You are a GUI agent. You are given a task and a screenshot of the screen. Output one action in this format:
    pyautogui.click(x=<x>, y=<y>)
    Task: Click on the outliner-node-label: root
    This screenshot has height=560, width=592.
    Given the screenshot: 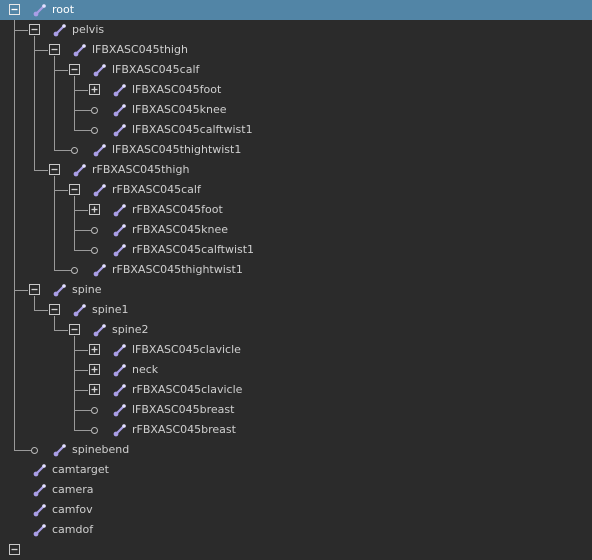 What is the action you would take?
    pyautogui.click(x=63, y=9)
    